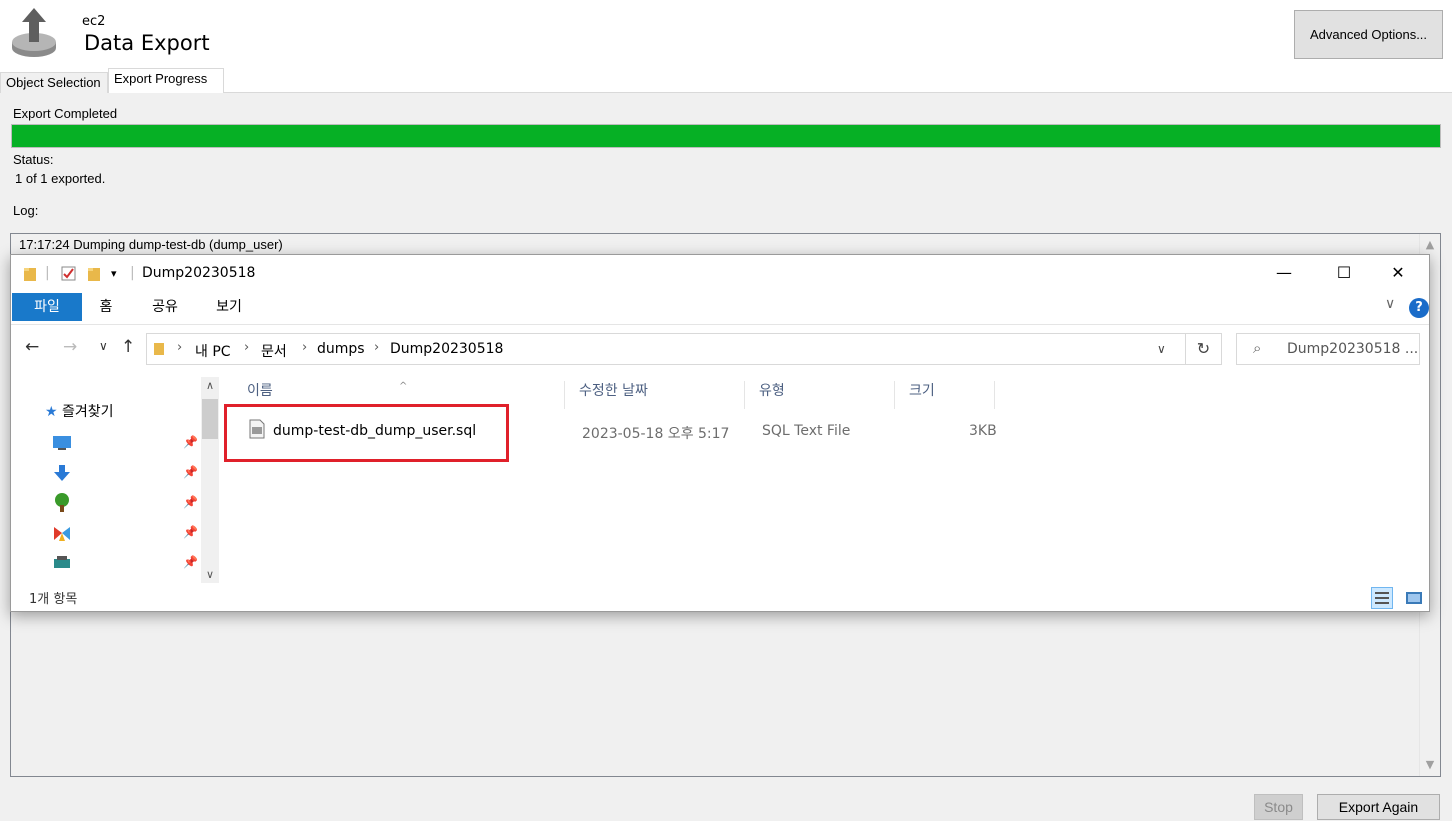 This screenshot has height=821, width=1452. Describe the element at coordinates (260, 391) in the screenshot. I see `column-label: 이름` at that location.